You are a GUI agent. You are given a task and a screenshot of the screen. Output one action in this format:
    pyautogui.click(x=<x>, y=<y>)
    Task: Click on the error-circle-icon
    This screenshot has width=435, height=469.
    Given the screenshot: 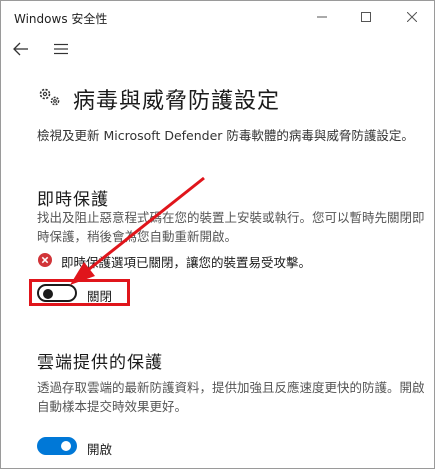 What is the action you would take?
    pyautogui.click(x=45, y=260)
    